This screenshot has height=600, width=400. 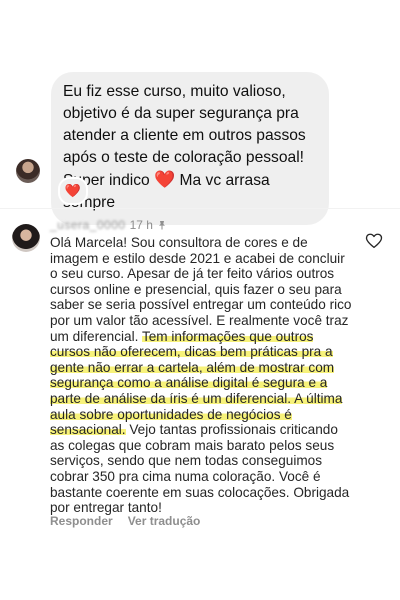 I want to click on comment-meta: _usera_0000 17 h, so click(x=108, y=225).